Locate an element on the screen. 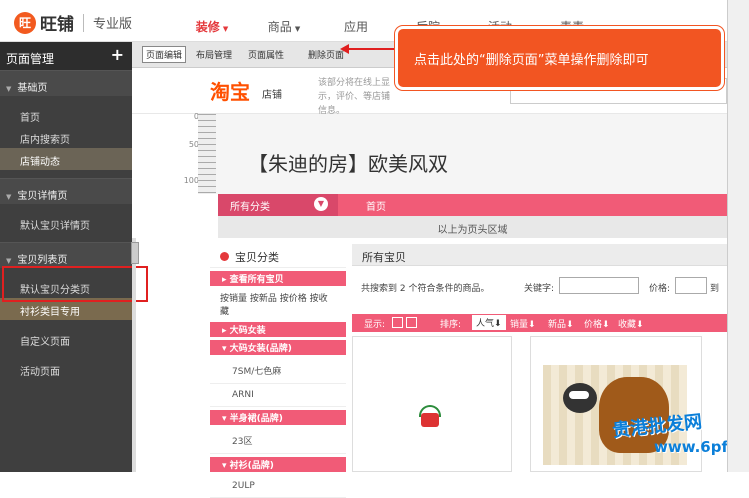  price-to-label: 到 is located at coordinates (715, 289).